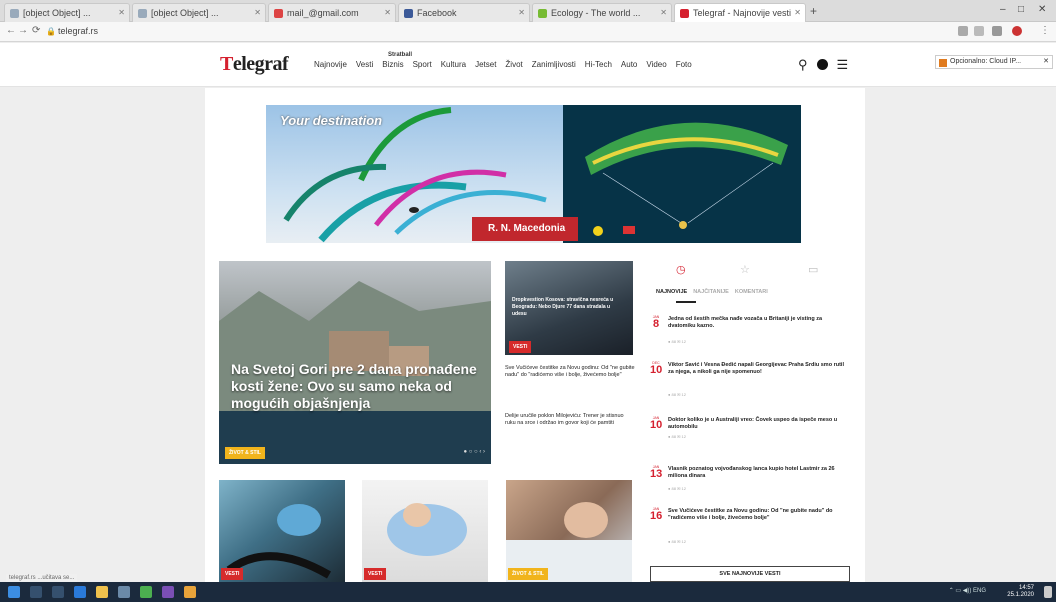  Describe the element at coordinates (474, 452) in the screenshot. I see `carousel-controls: ● ○ ○ ‹ ›` at that location.